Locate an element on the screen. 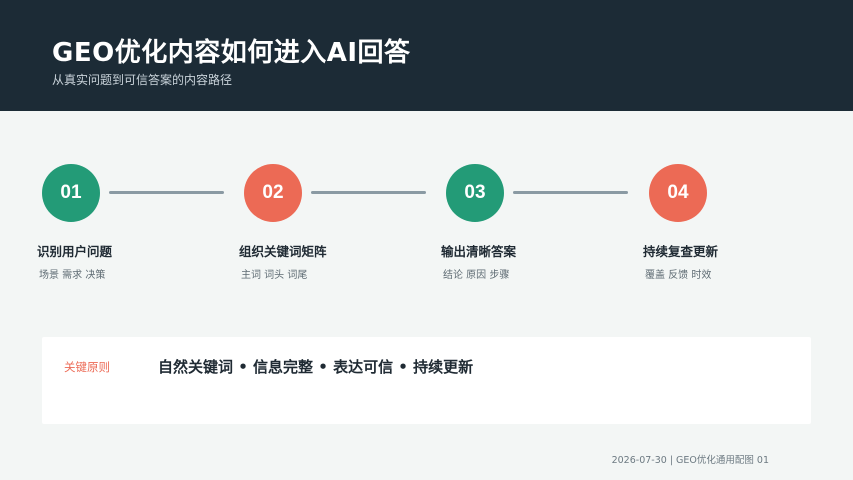 The width and height of the screenshot is (853, 480). step-3-desc: 结论 原因 步骤 is located at coordinates (476, 275).